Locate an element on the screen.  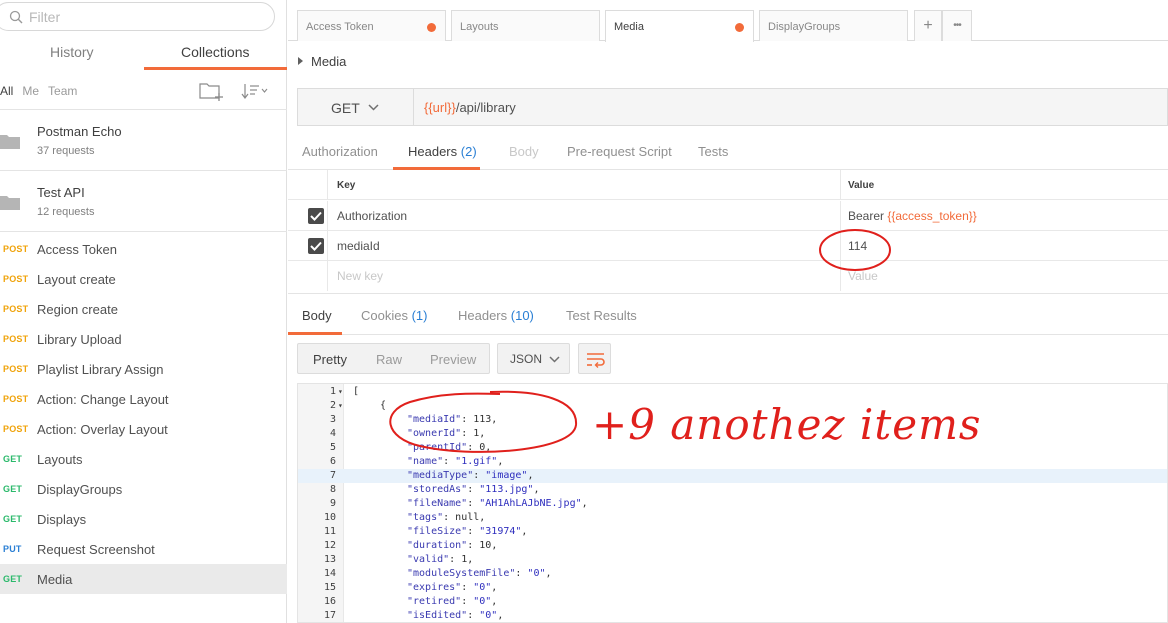
tab-tests: Tests is located at coordinates (713, 151).